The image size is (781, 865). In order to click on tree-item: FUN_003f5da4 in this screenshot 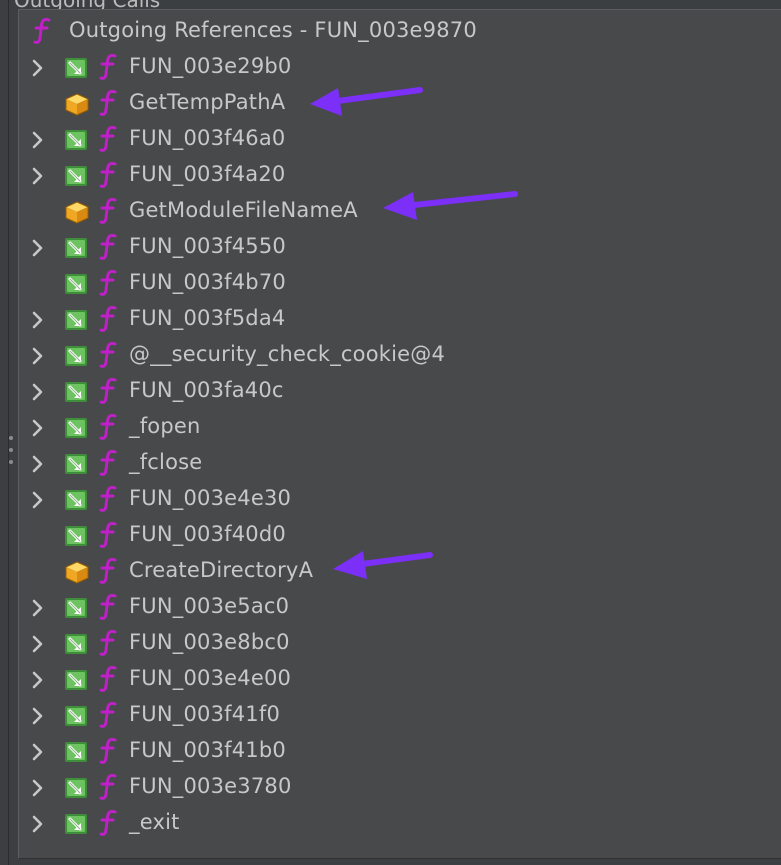, I will do `click(399, 320)`.